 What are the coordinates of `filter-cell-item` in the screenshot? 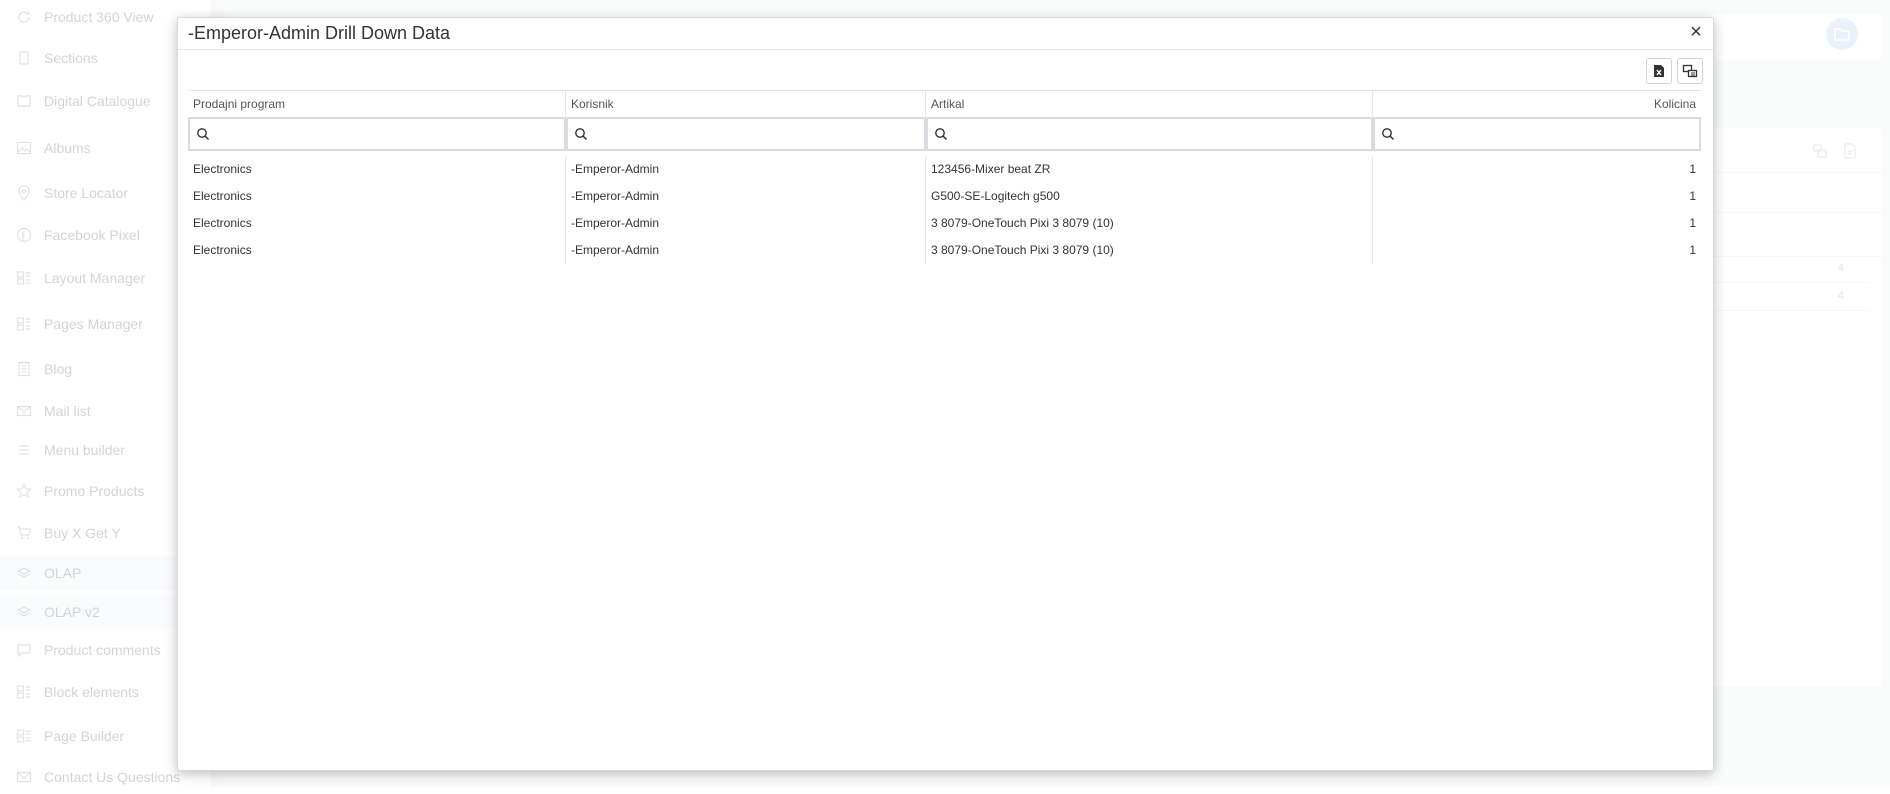 It's located at (1149, 134).